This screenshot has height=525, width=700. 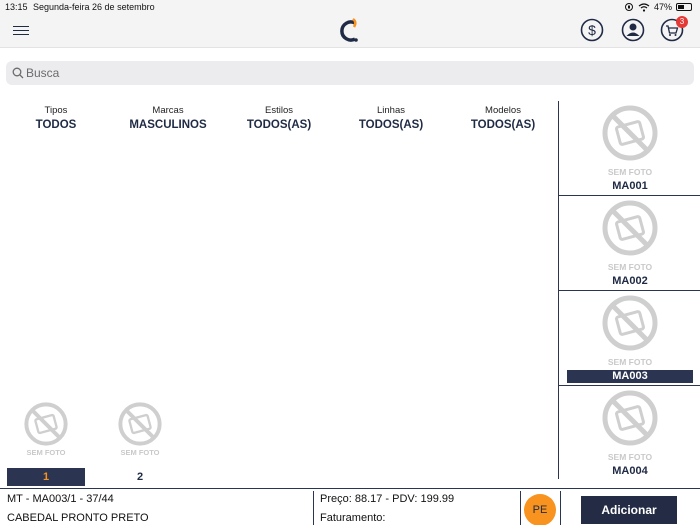 I want to click on product-item-ma001: SEM FOTO MA001, so click(x=629, y=148).